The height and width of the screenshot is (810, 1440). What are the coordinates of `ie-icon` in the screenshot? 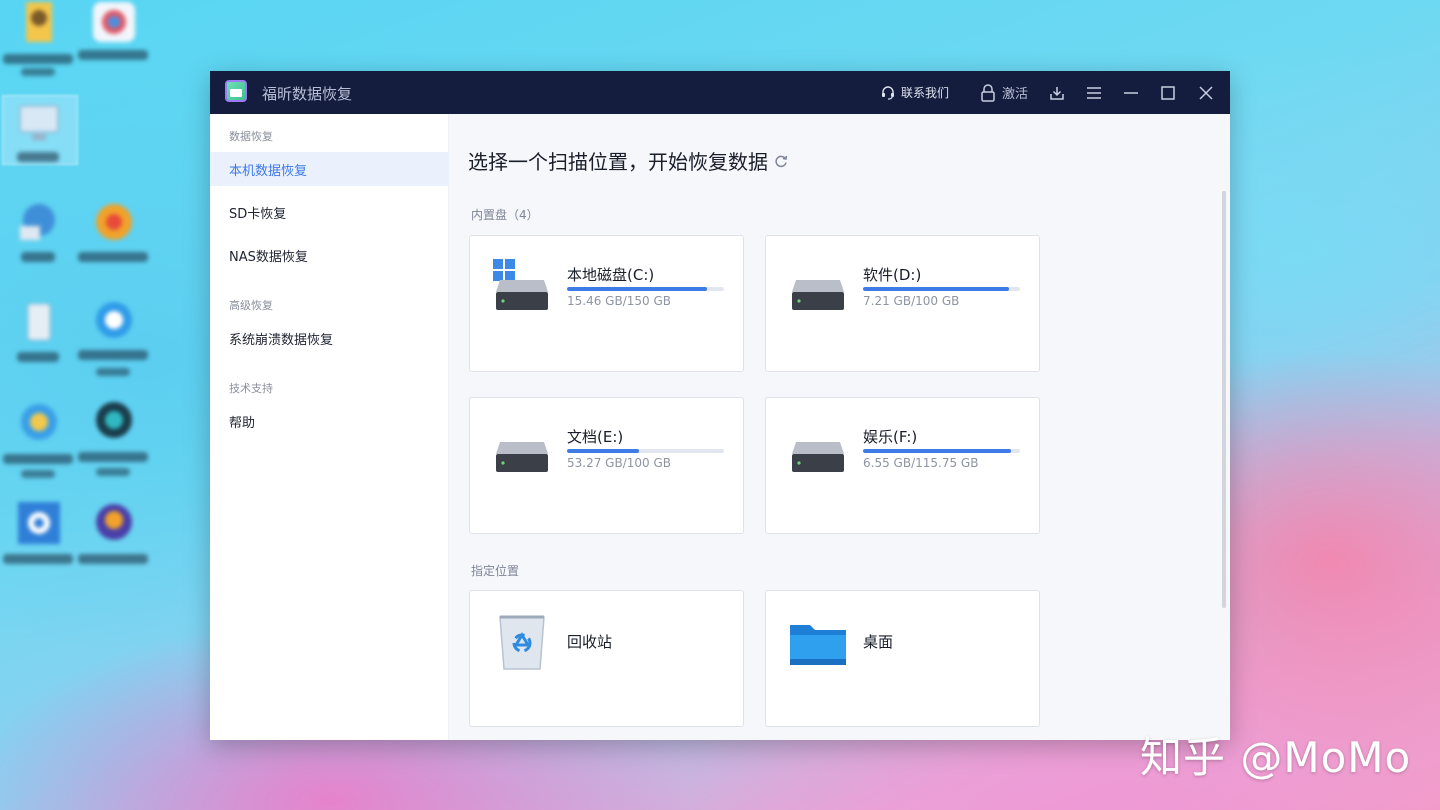 It's located at (114, 320).